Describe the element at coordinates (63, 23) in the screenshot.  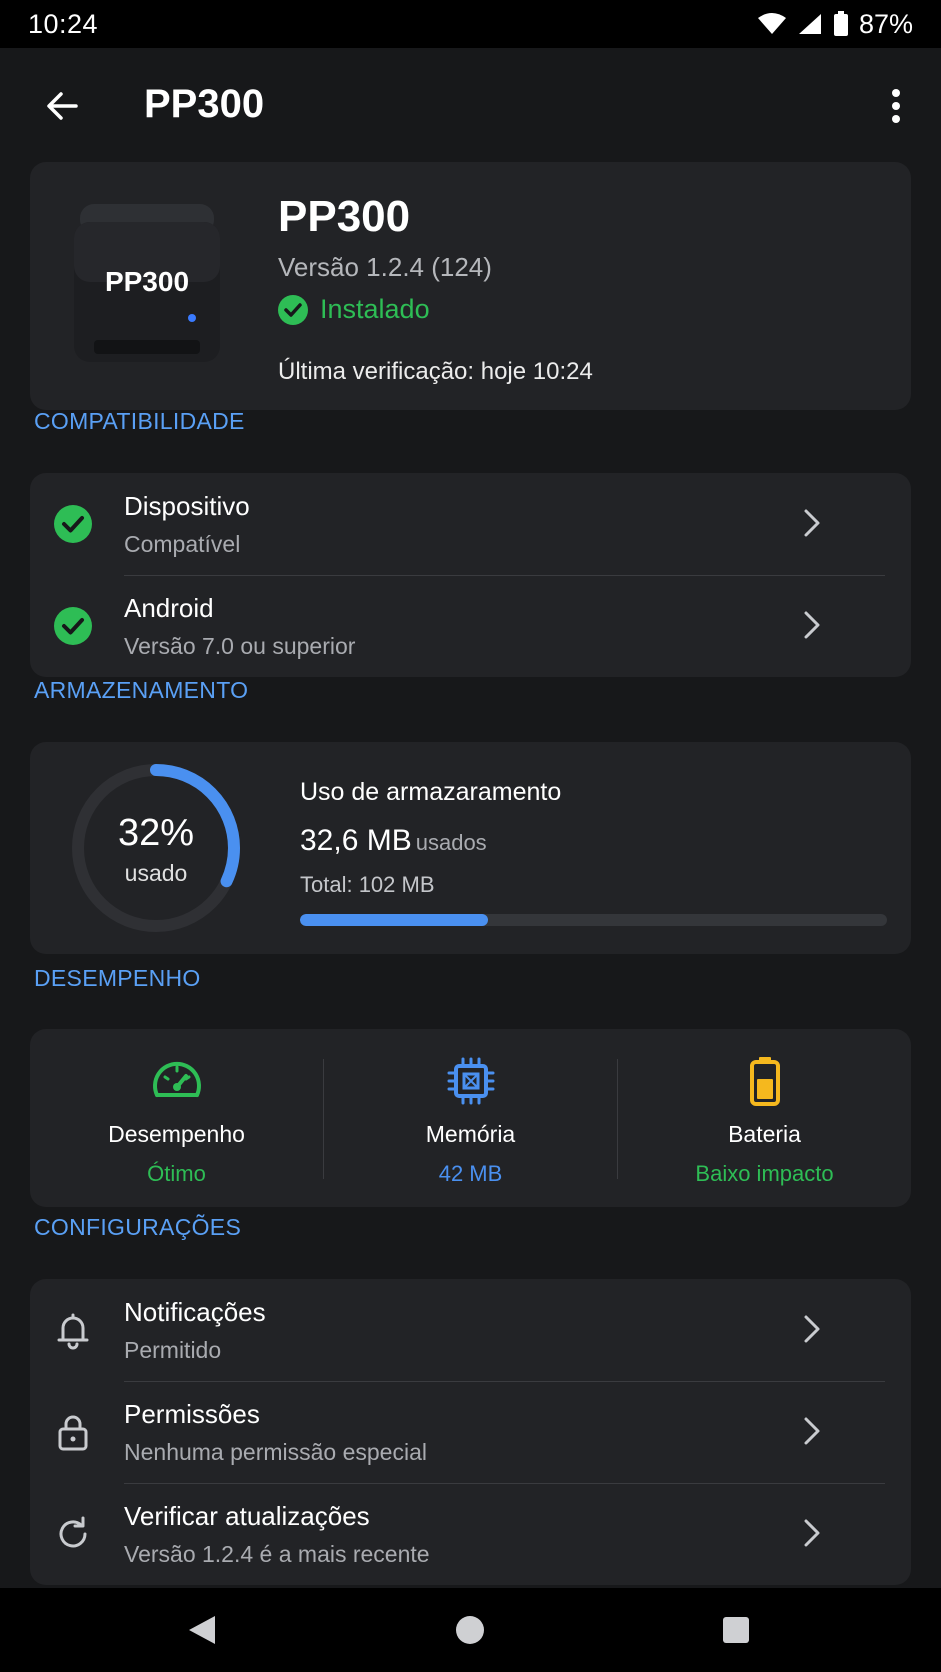
I see `status-time: 10:24` at that location.